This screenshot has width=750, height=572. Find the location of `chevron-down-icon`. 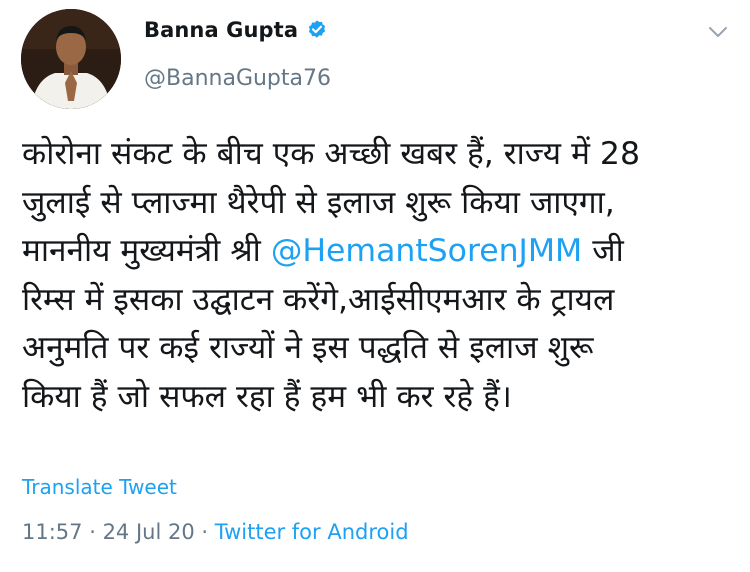

chevron-down-icon is located at coordinates (718, 32).